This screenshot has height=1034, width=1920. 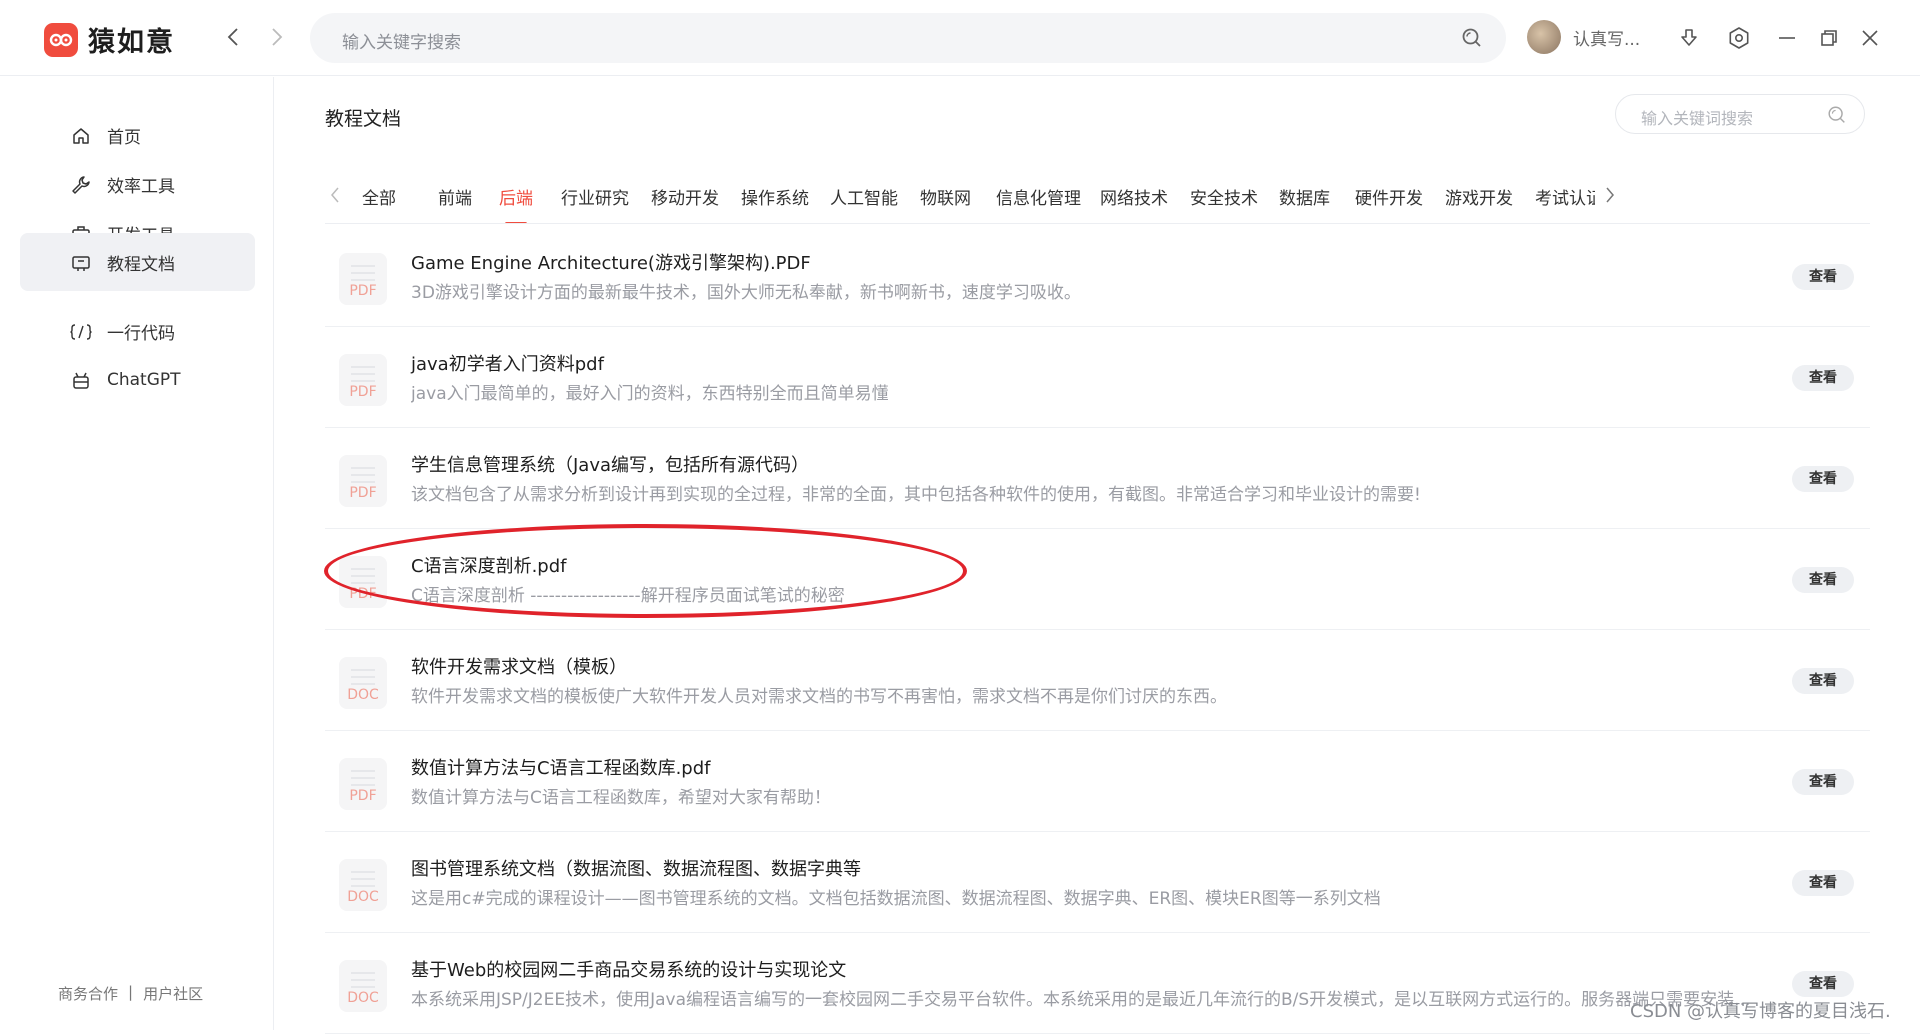 What do you see at coordinates (595, 196) in the screenshot?
I see `tab-industry-research: 行业研究` at bounding box center [595, 196].